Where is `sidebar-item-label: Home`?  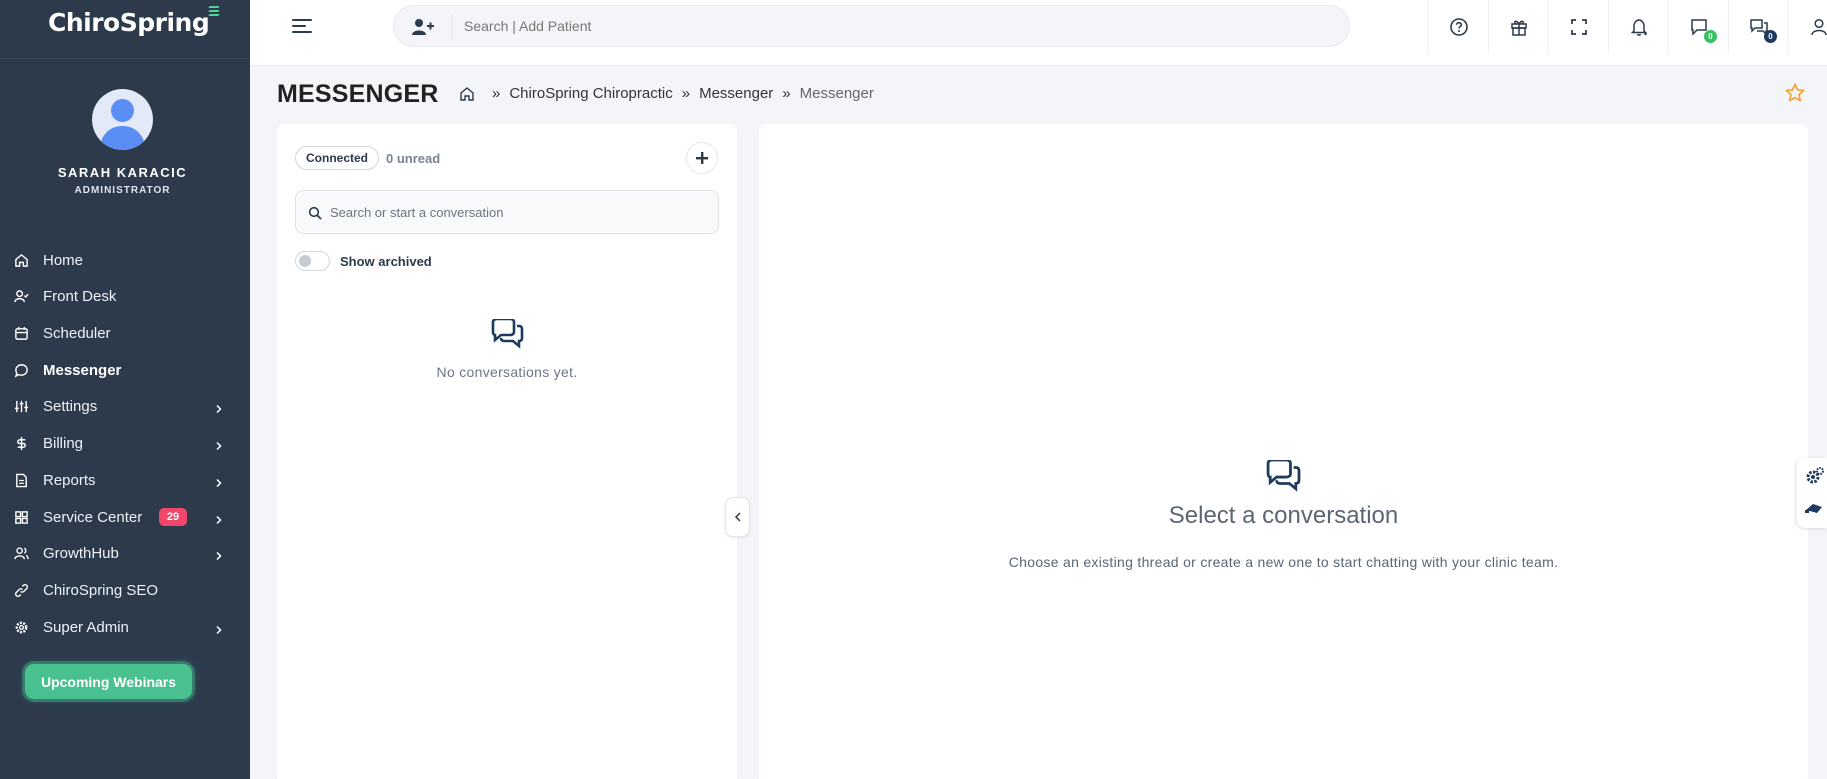 sidebar-item-label: Home is located at coordinates (63, 260).